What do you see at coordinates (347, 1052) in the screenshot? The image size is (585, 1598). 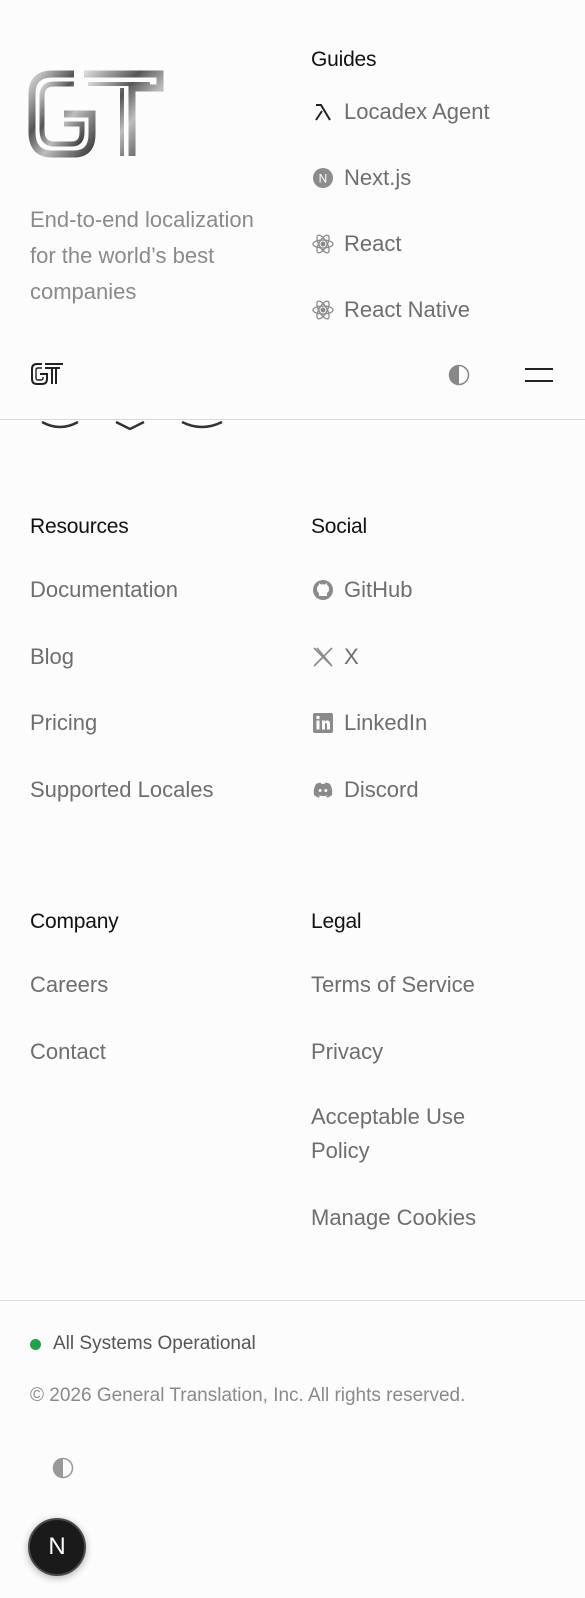 I see `legal-link-privacy: Privacy` at bounding box center [347, 1052].